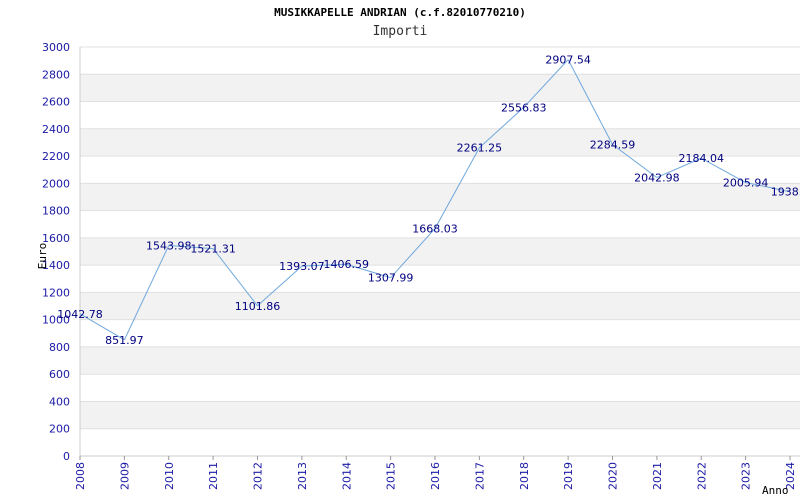  I want to click on data-label: 851.97, so click(124, 340).